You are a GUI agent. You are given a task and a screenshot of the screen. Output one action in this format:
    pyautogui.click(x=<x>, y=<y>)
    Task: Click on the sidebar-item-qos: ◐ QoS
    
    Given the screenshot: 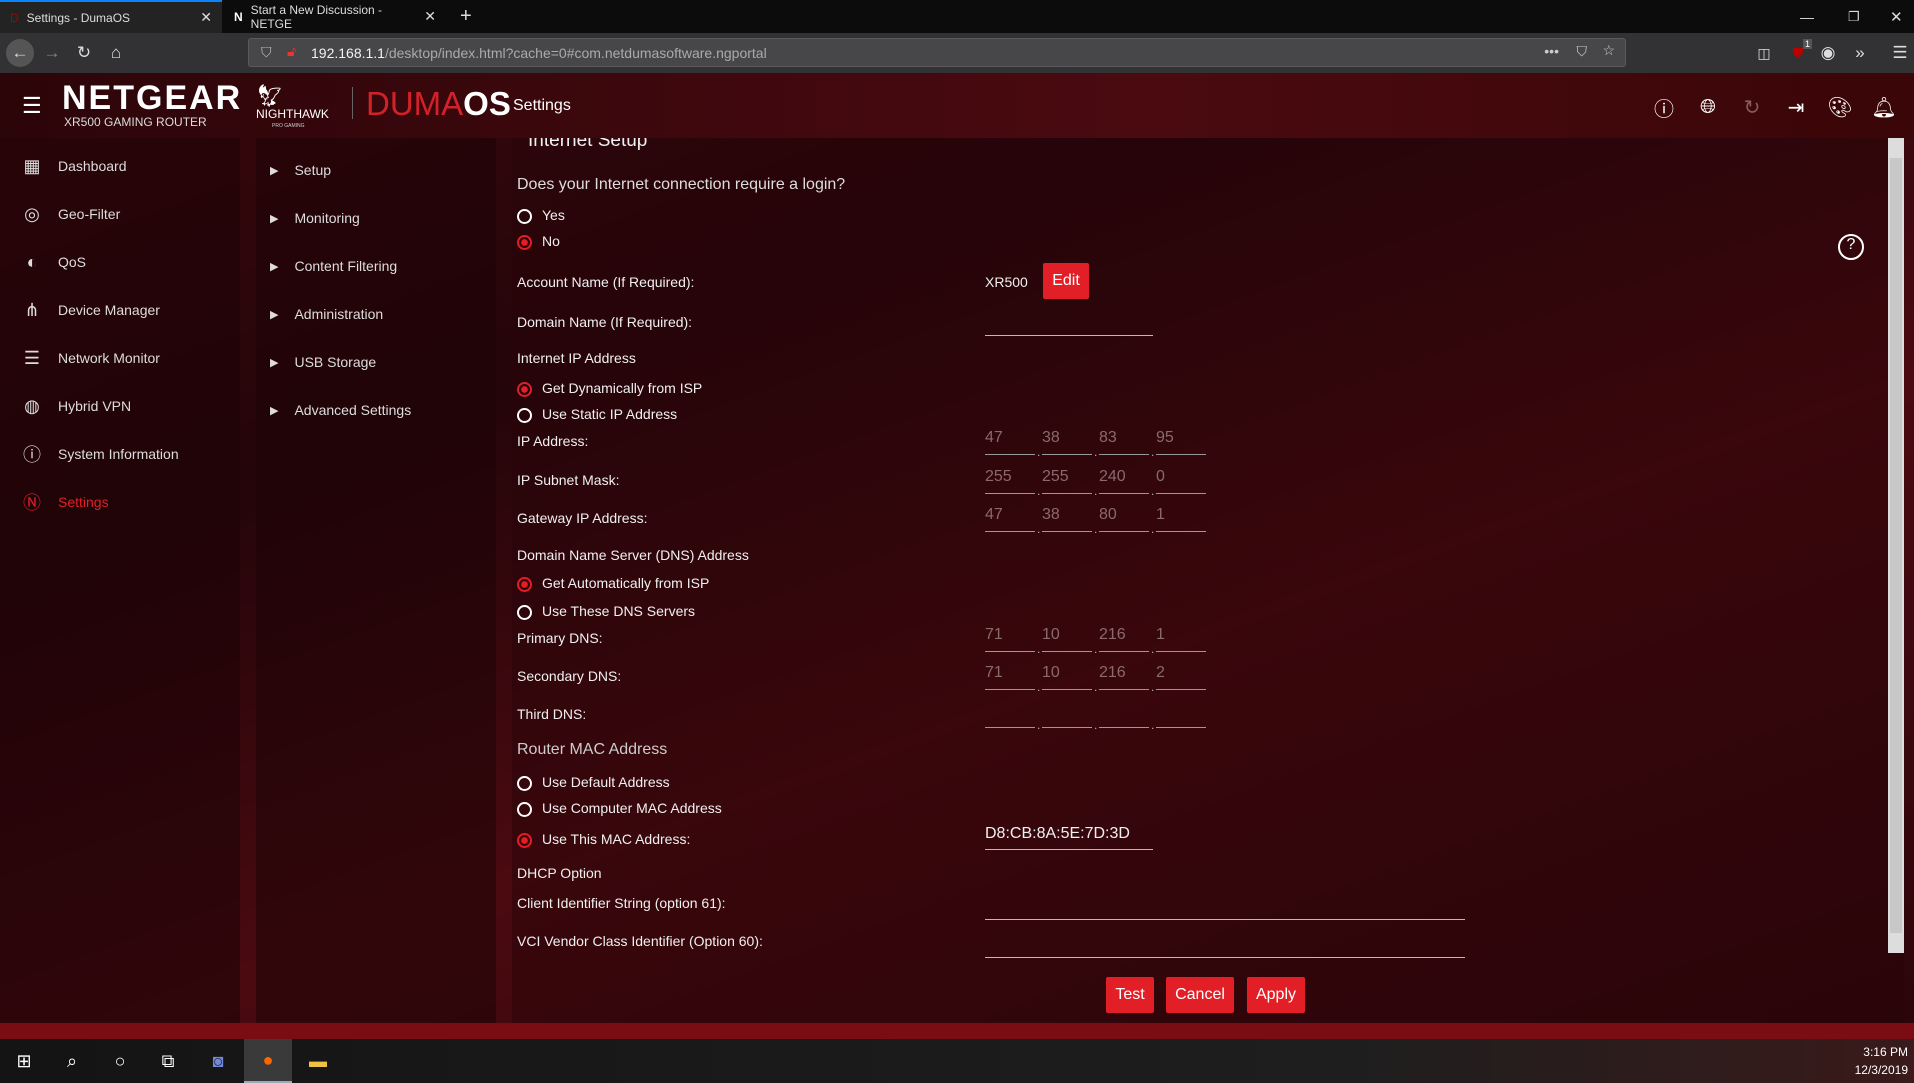 What is the action you would take?
    pyautogui.click(x=53, y=262)
    